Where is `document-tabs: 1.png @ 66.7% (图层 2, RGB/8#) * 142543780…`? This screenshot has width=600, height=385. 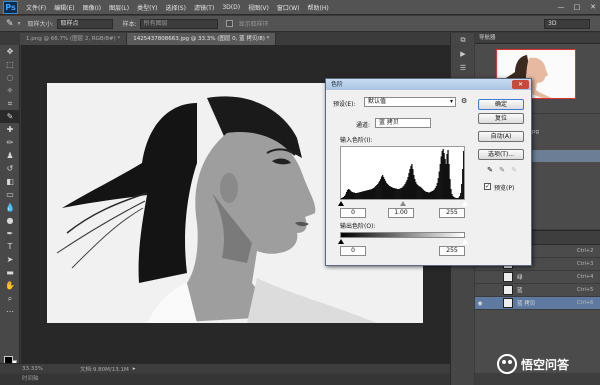
document-tabs: 1.png @ 66.7% (图层 2, RGB/8#) * 142543780… is located at coordinates (235, 39).